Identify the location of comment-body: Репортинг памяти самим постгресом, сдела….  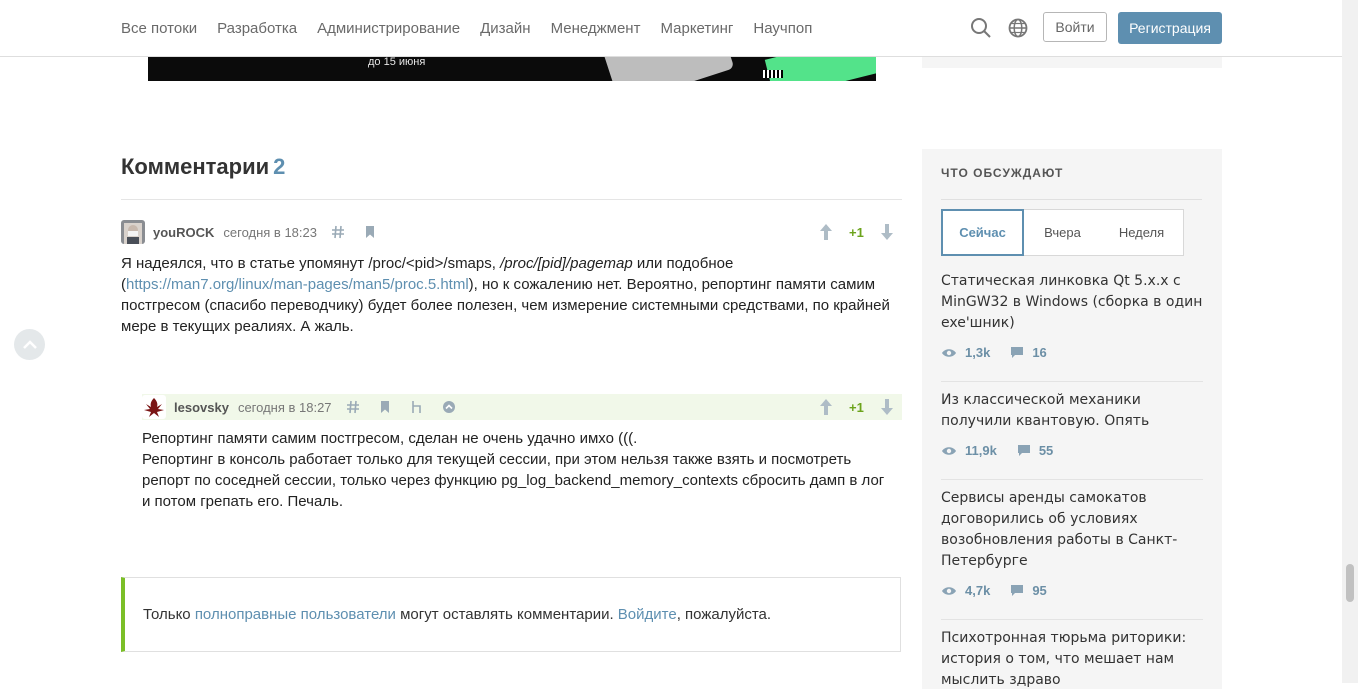
(516, 470).